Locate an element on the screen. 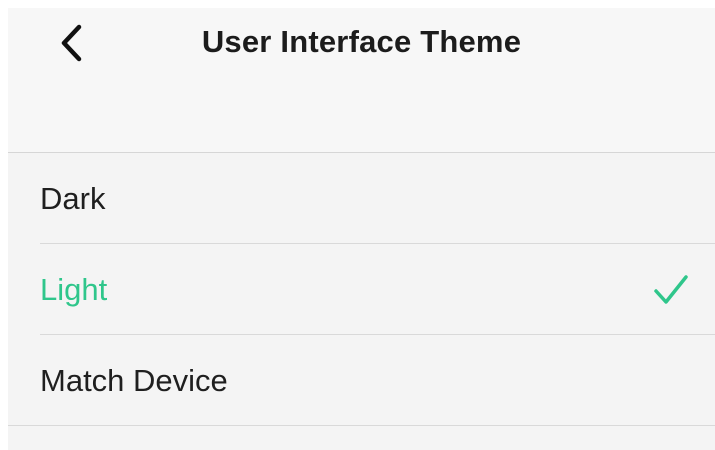 This screenshot has width=715, height=450. theme-option-label: Dark is located at coordinates (73, 198).